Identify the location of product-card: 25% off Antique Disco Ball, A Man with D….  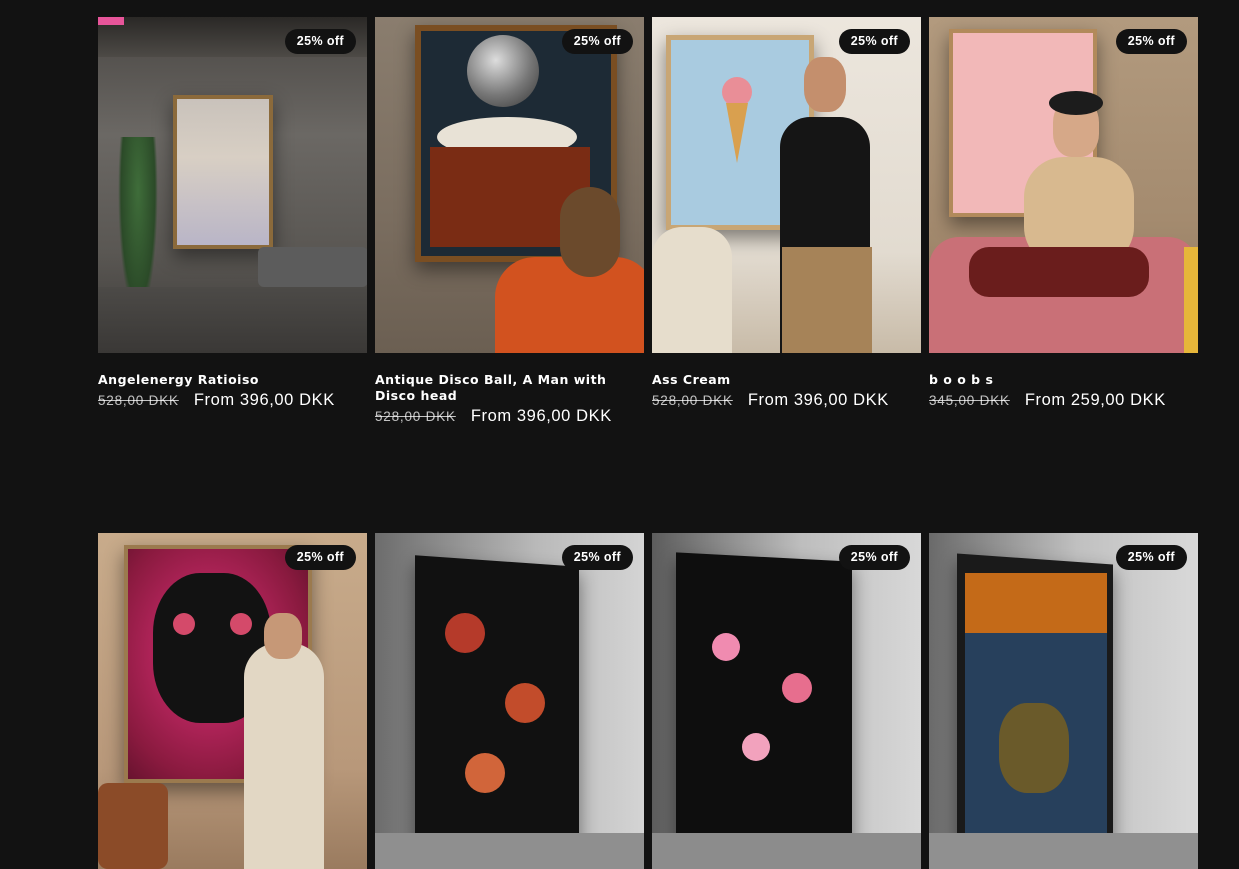
(509, 221).